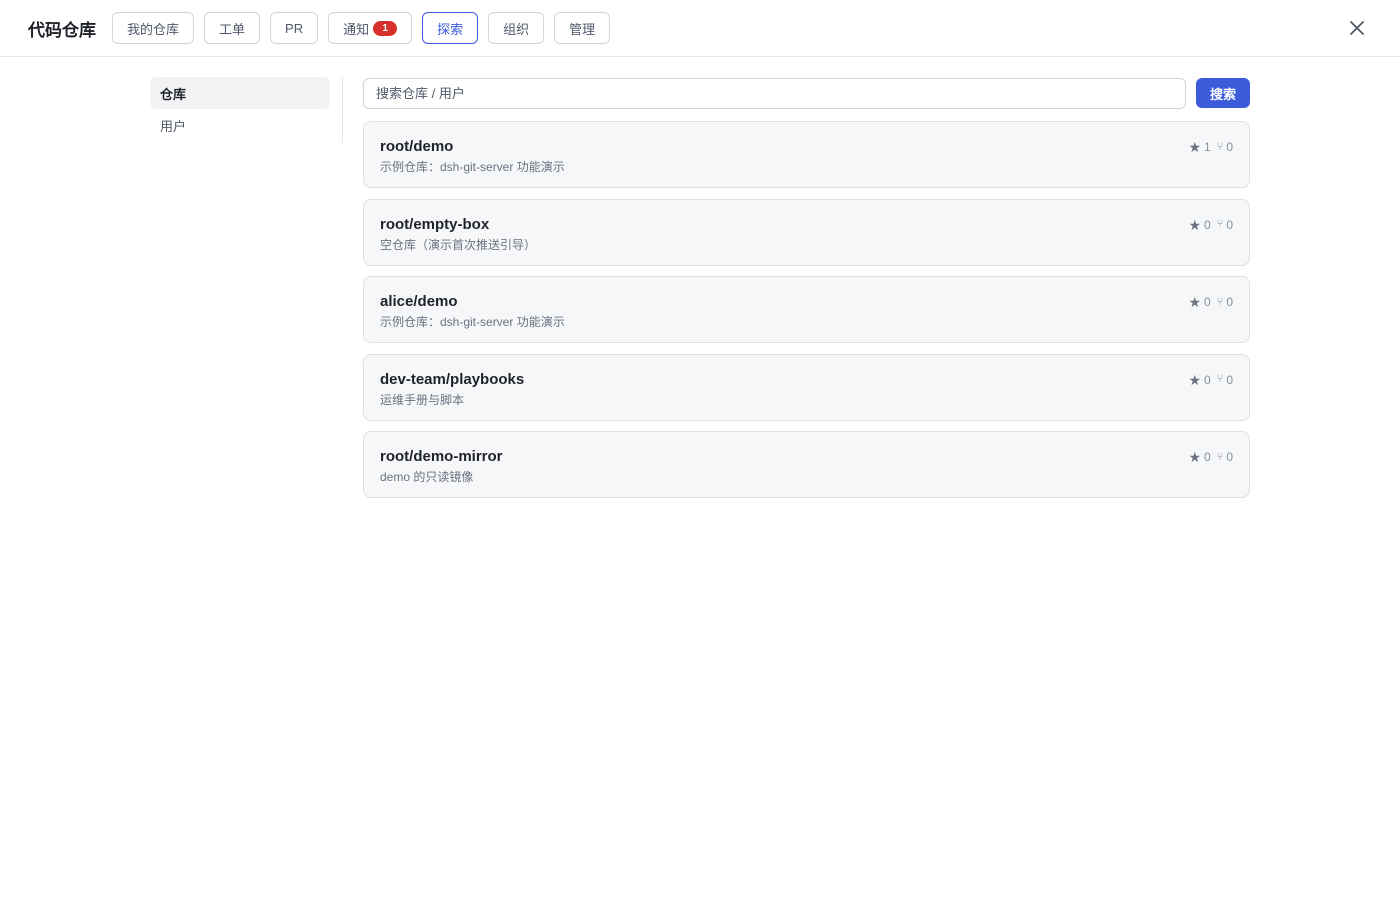 Image resolution: width=1400 pixels, height=900 pixels. I want to click on tab-label: PR, so click(294, 28).